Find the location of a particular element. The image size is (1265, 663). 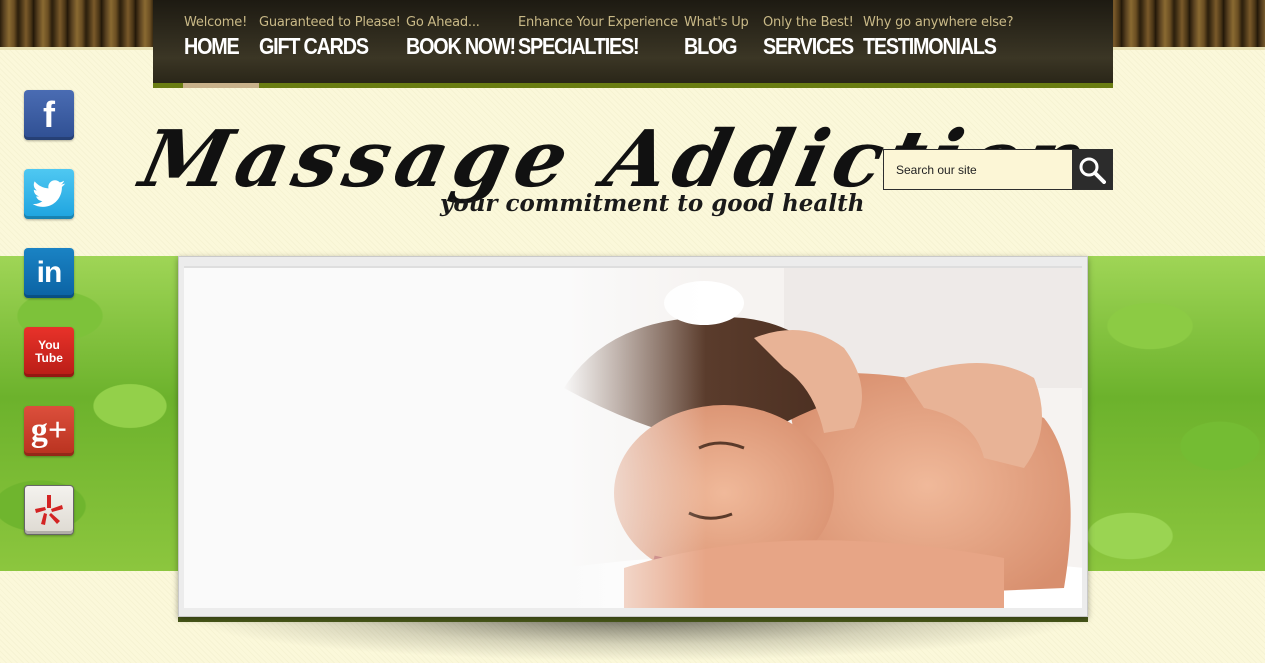

nav-item-subtitle: Welcome! is located at coordinates (216, 22).